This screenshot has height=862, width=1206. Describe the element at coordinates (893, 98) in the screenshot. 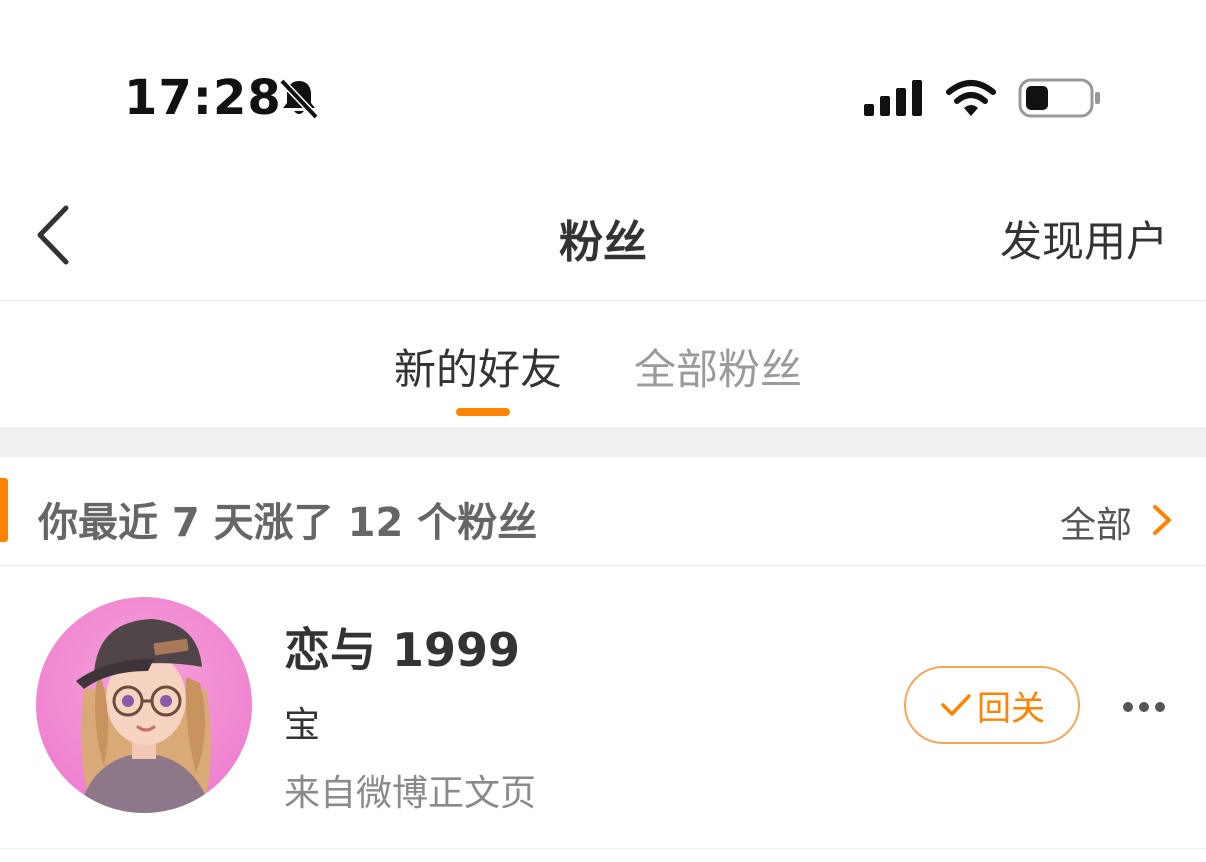

I see `signal-icon` at that location.